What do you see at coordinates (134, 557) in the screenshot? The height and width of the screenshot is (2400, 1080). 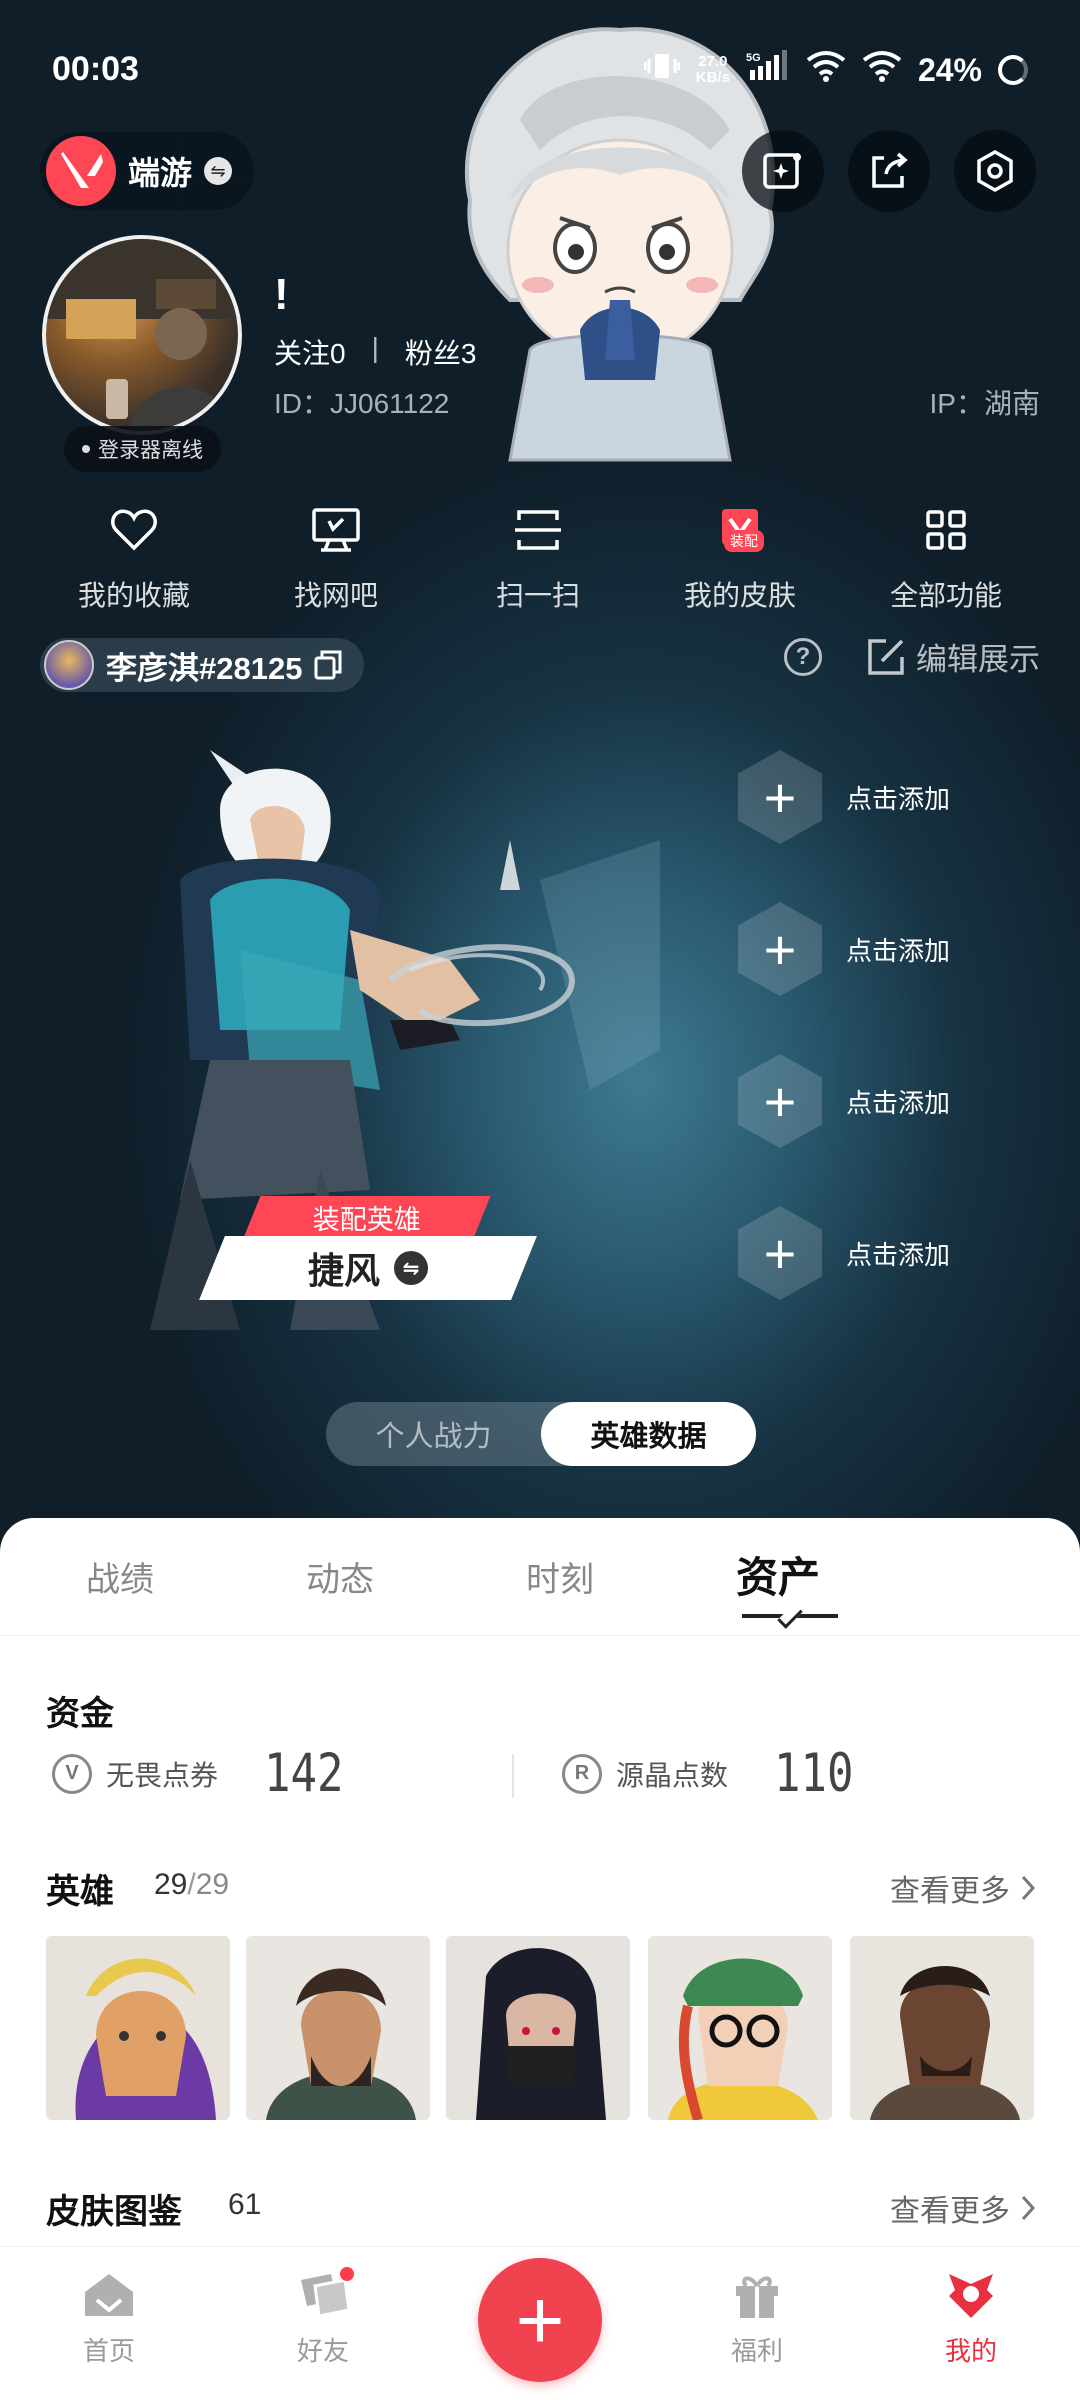 I see `shortcut-favorites: 我的收藏` at bounding box center [134, 557].